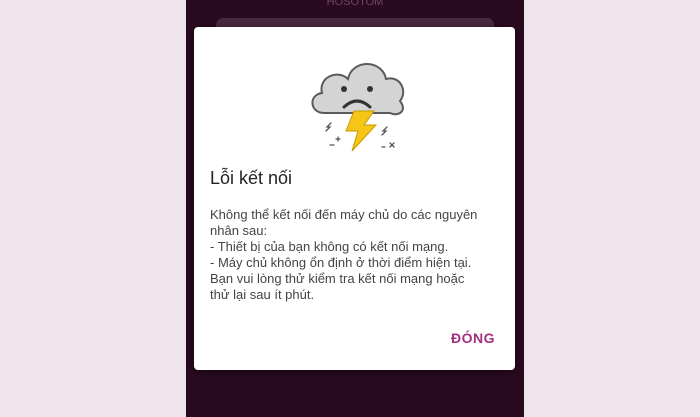  I want to click on top-bar-text: HOSOTOM, so click(355, 4).